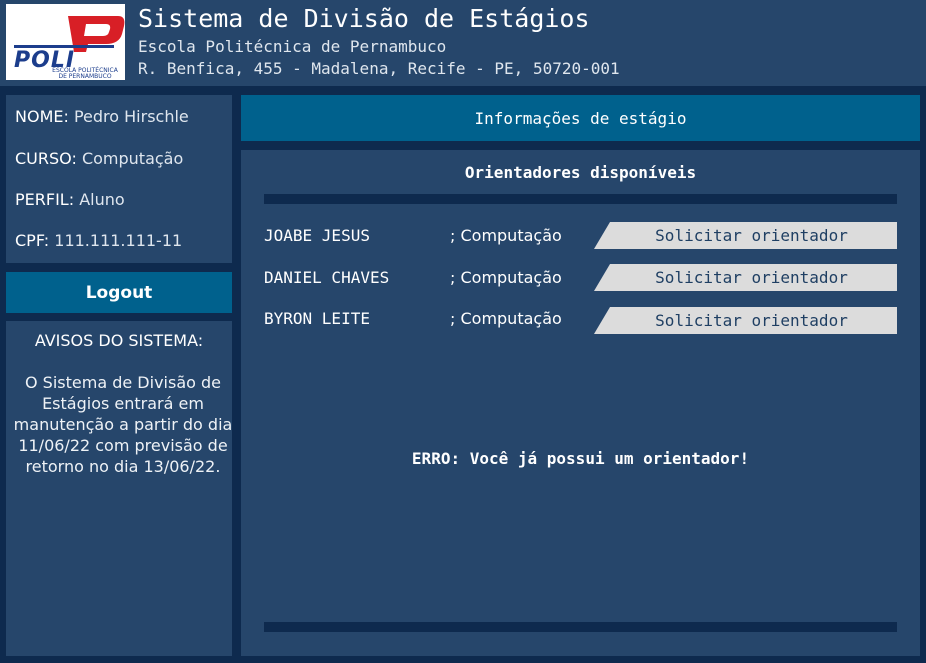  What do you see at coordinates (118, 240) in the screenshot?
I see `user-cpf-value: 111.111.111-11` at bounding box center [118, 240].